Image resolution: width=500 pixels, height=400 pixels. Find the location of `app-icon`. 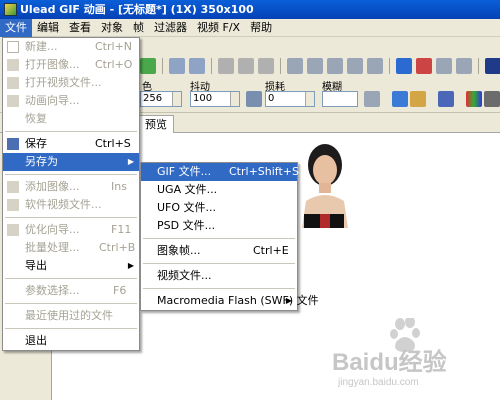

app-icon is located at coordinates (10, 9).